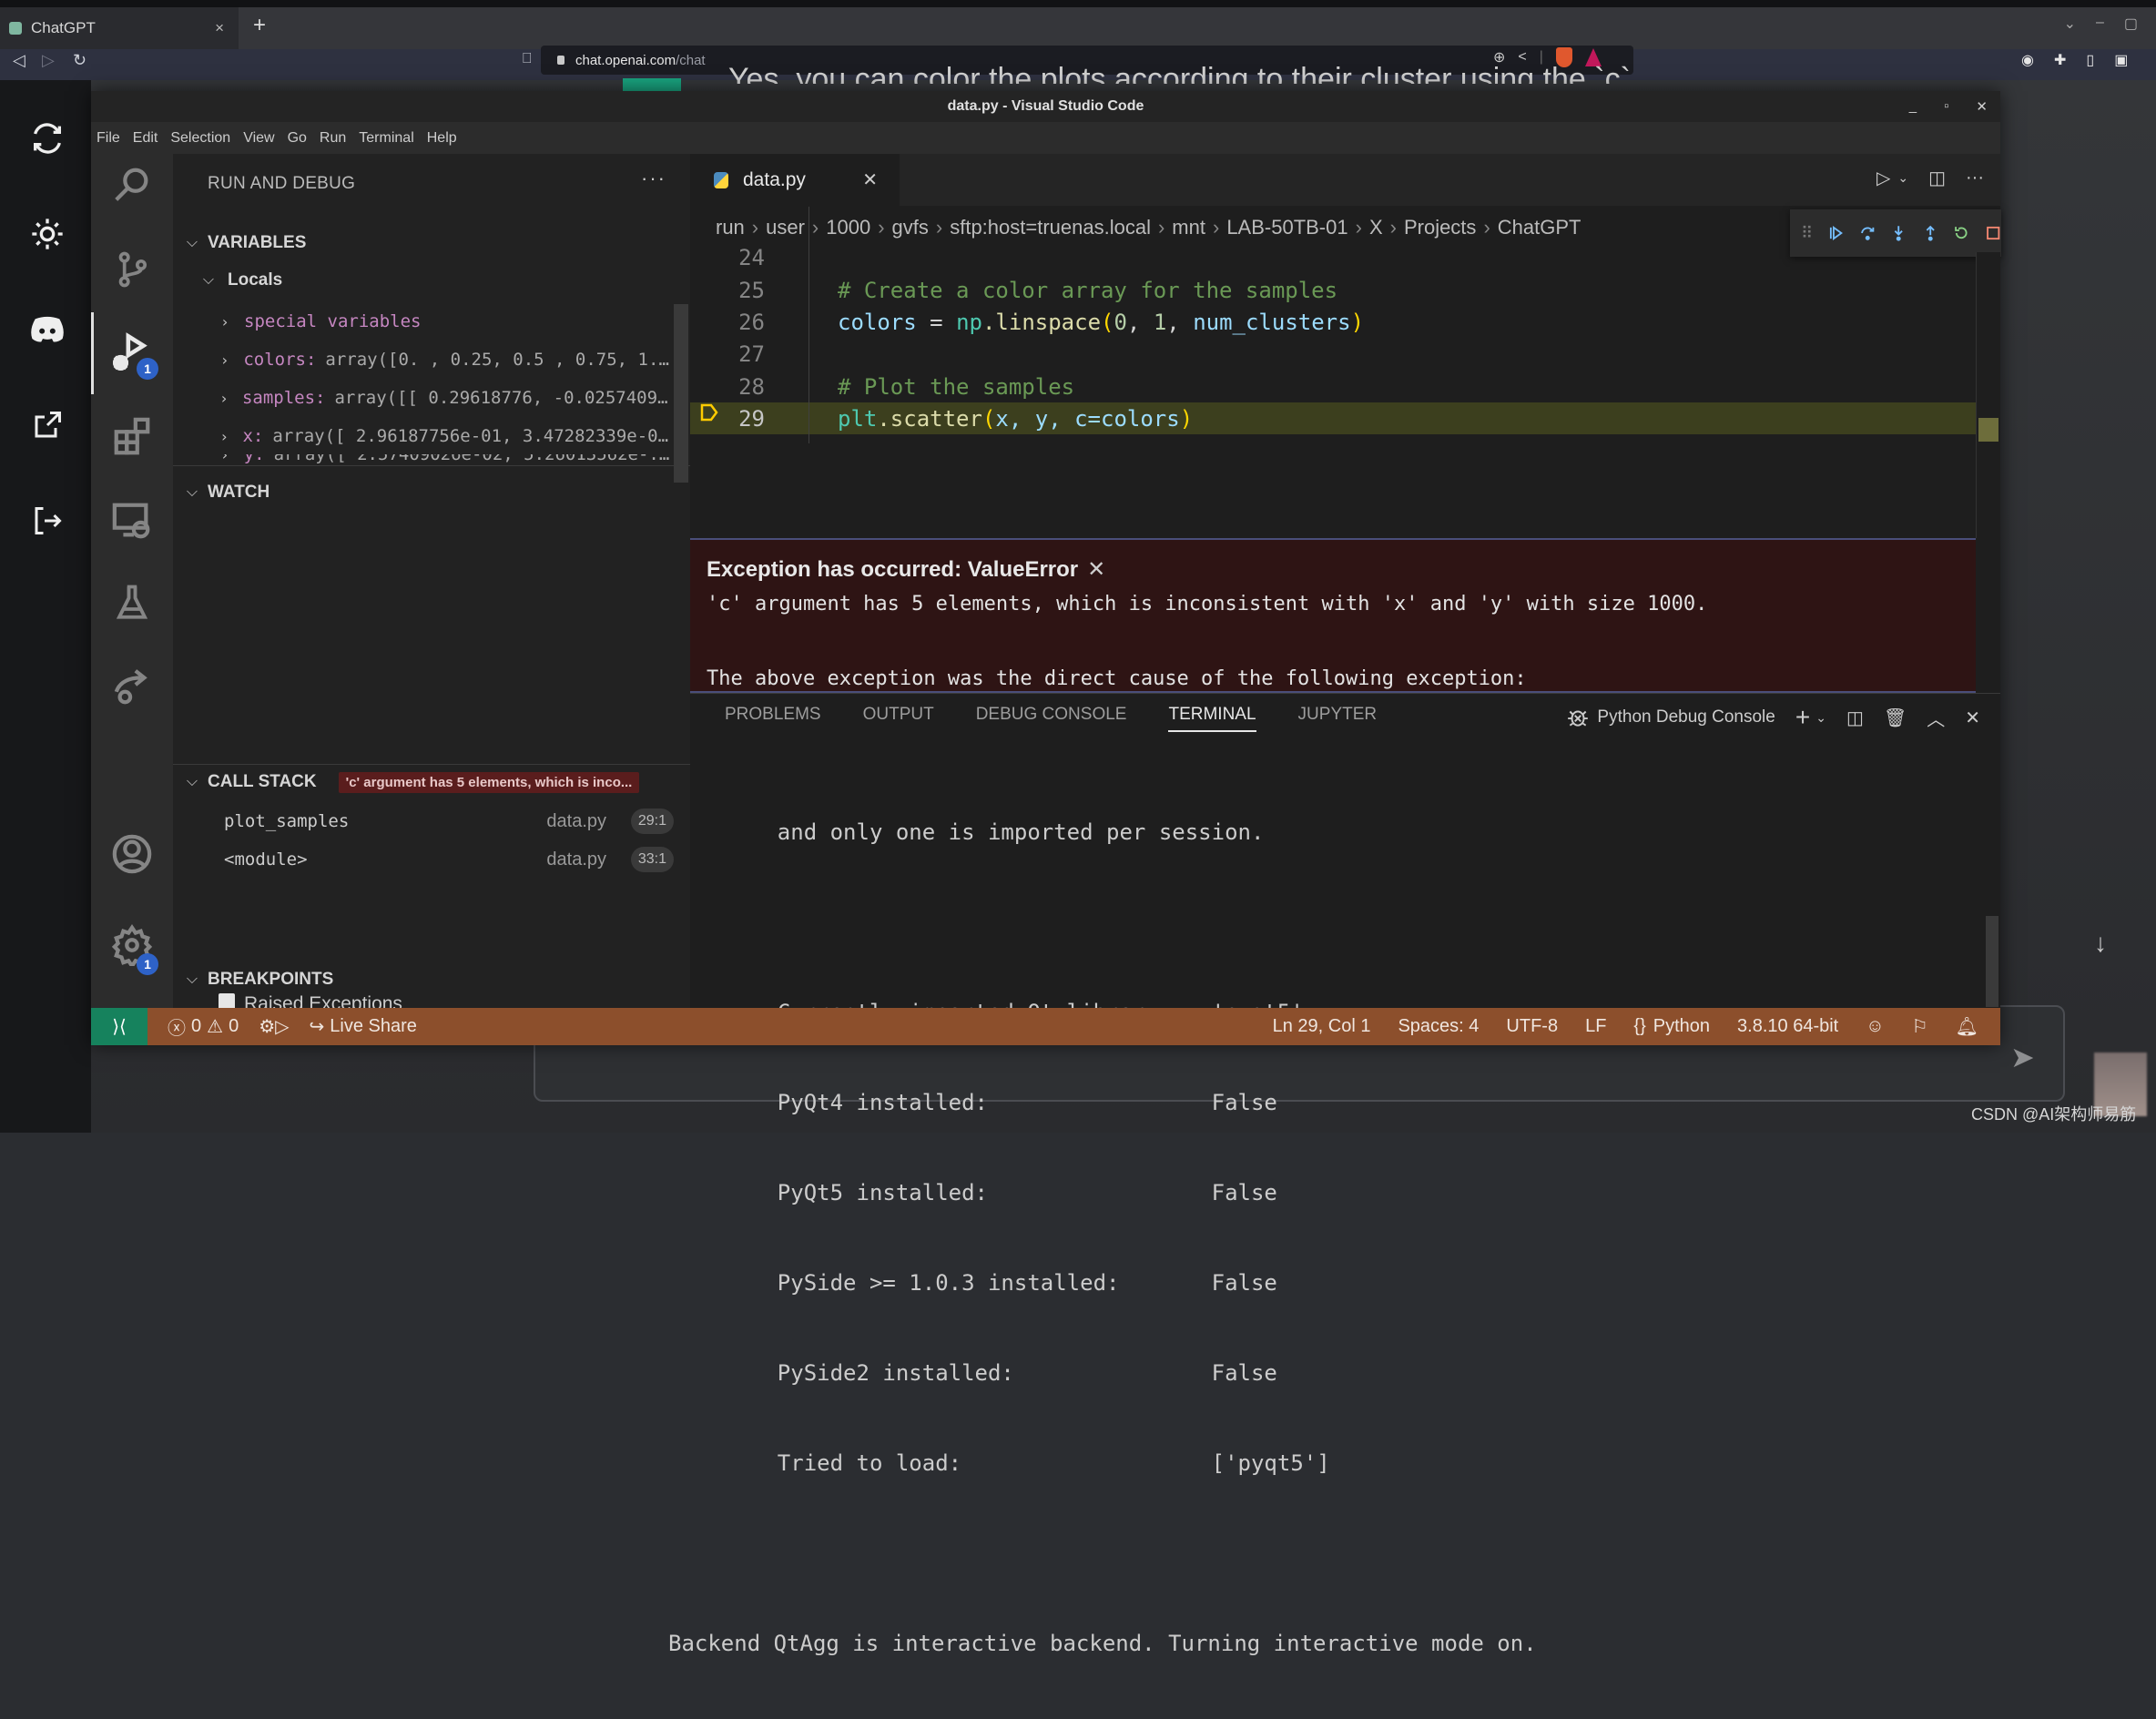 The image size is (2156, 1719). Describe the element at coordinates (1788, 1026) in the screenshot. I see `python-interpreter: 3.8.10 64-bit` at that location.